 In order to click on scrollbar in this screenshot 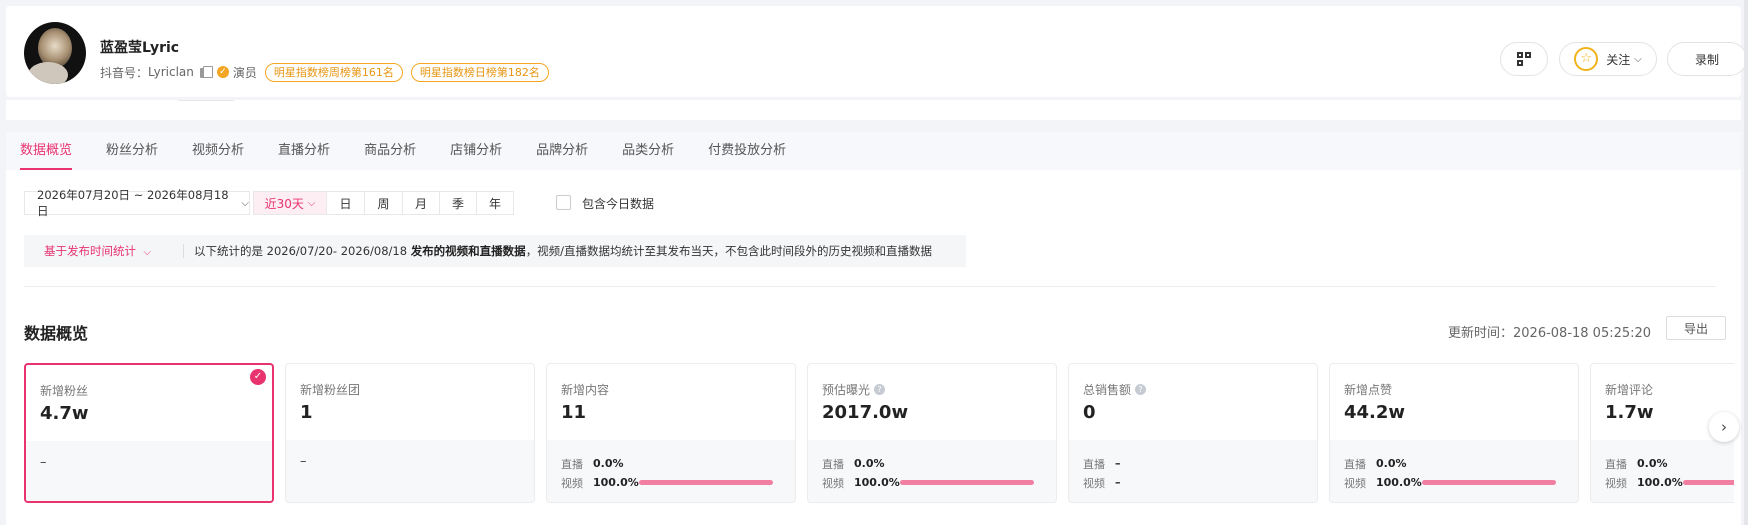, I will do `click(1746, 262)`.